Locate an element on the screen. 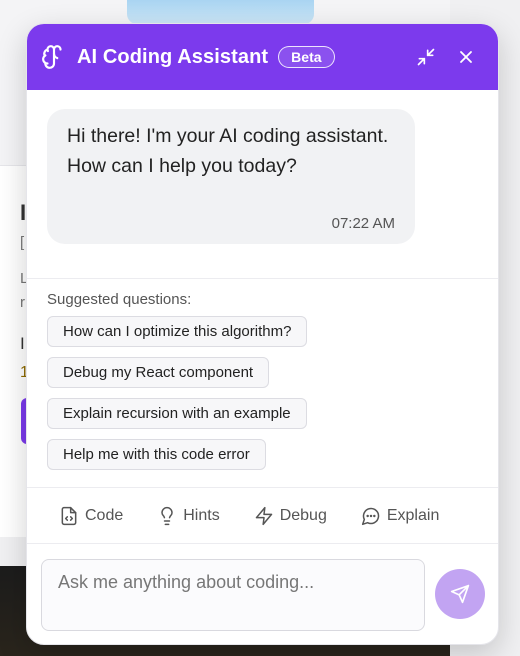  brain-icon is located at coordinates (54, 57).